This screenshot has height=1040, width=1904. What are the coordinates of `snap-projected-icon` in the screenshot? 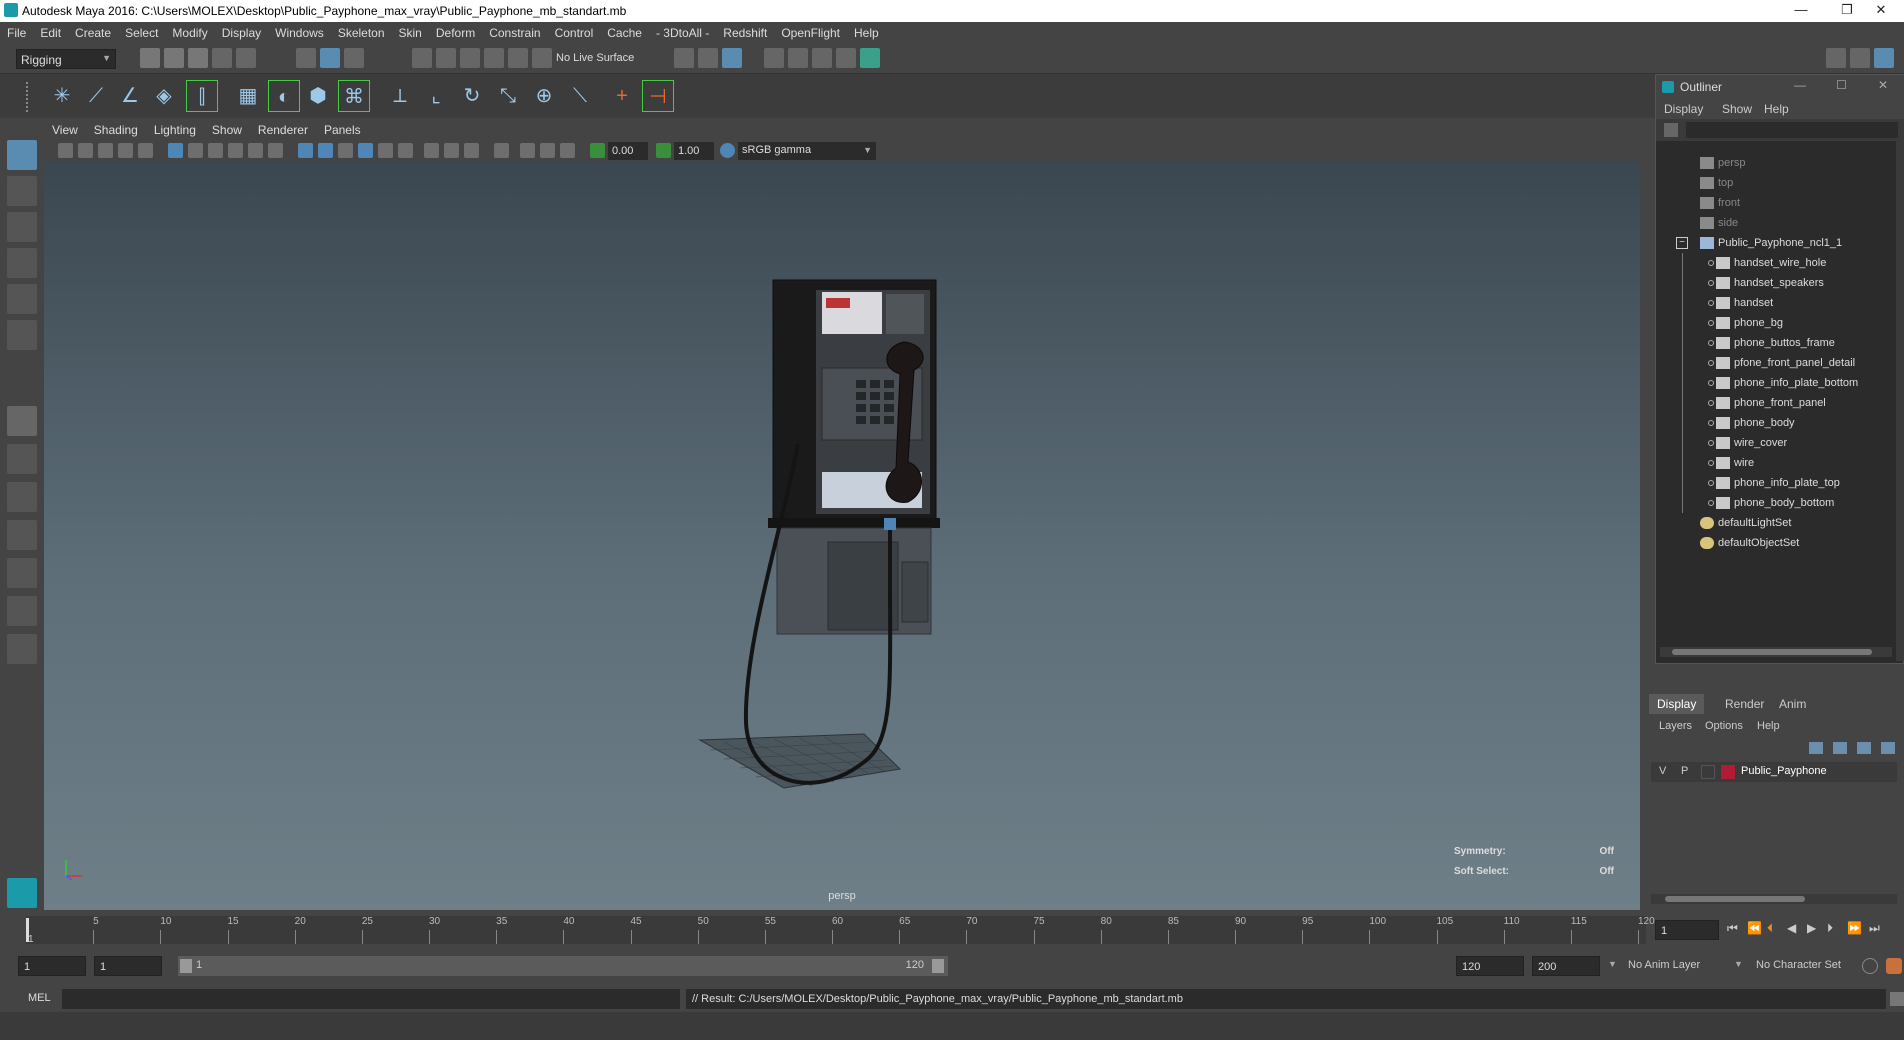 It's located at (494, 58).